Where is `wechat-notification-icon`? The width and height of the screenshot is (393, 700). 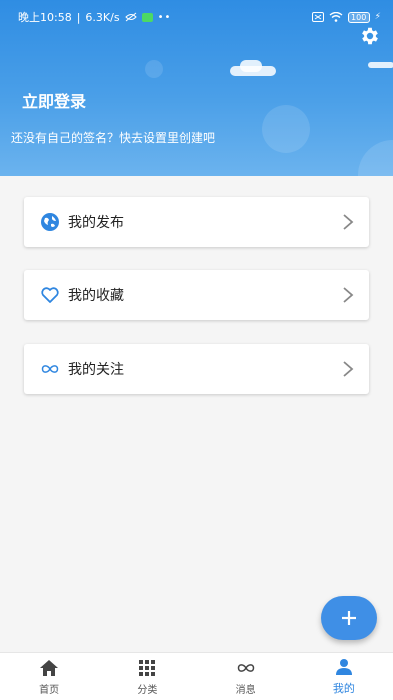
wechat-notification-icon is located at coordinates (147, 17).